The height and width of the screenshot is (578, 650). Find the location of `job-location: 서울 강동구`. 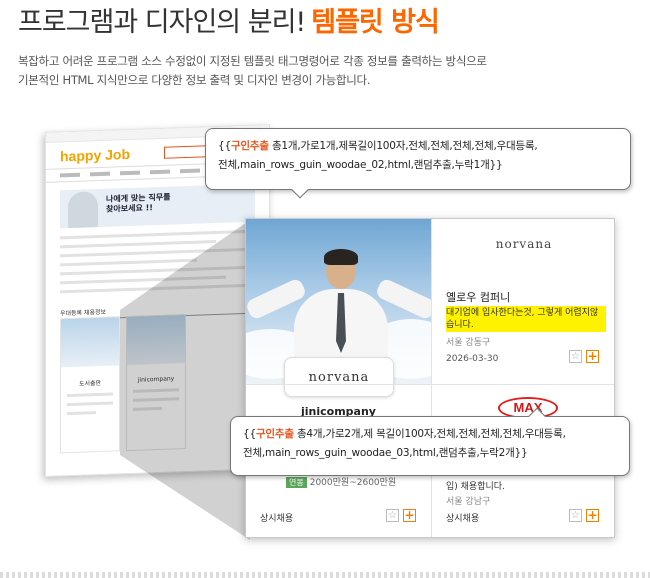

job-location: 서울 강동구 is located at coordinates (468, 343).